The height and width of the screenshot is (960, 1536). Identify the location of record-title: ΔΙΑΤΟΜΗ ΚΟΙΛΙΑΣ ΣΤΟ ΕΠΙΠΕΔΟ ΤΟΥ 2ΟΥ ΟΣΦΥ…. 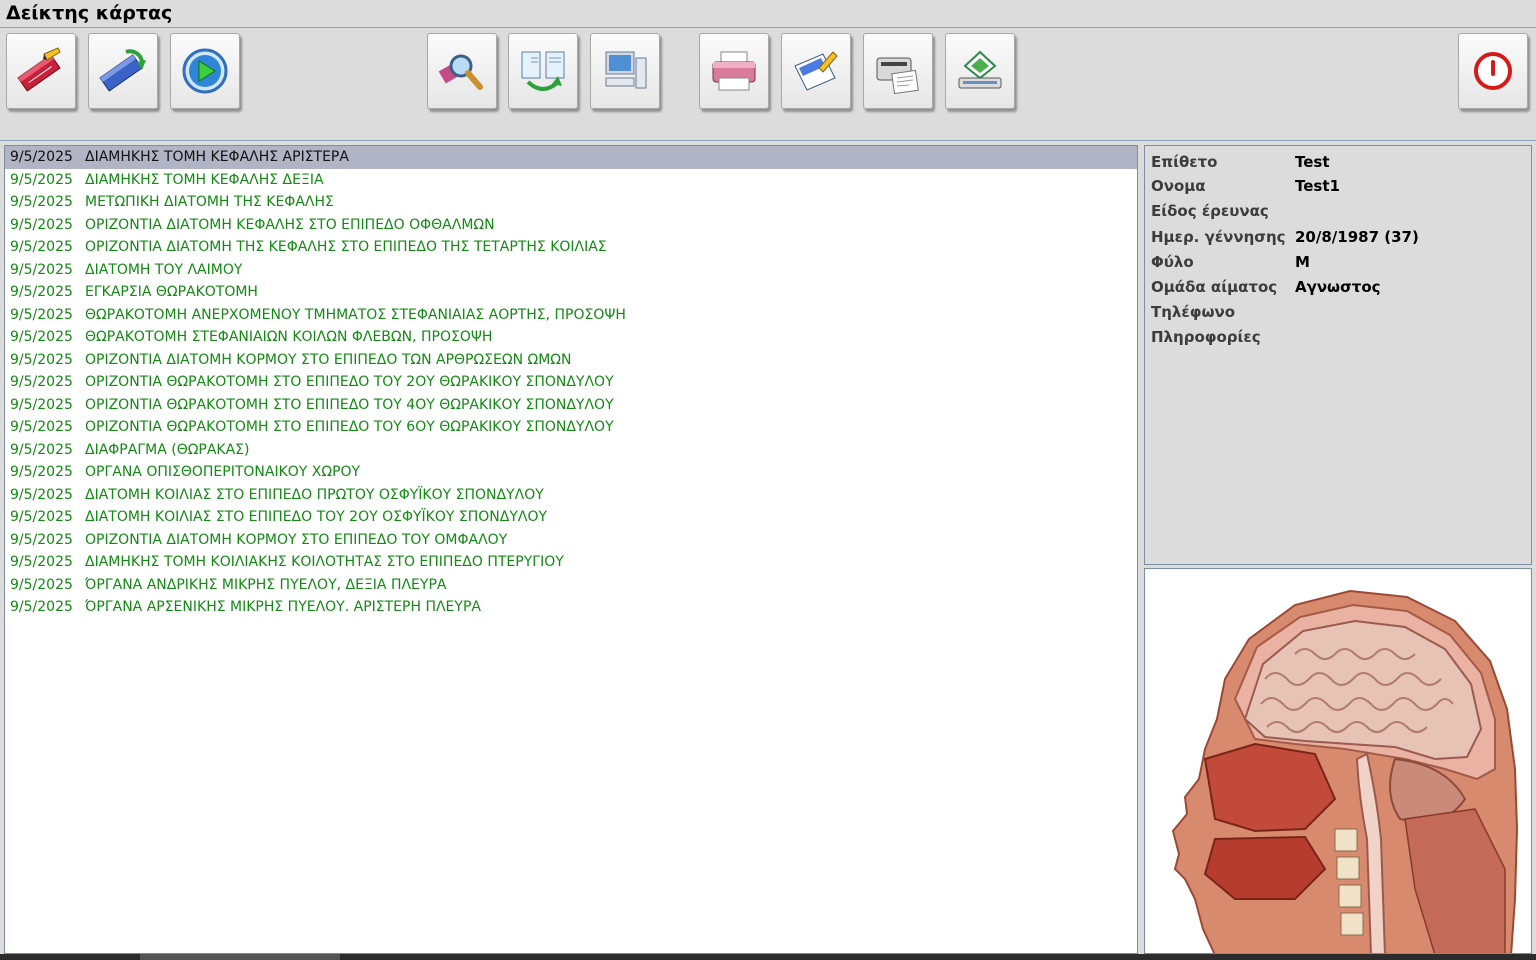
(316, 517).